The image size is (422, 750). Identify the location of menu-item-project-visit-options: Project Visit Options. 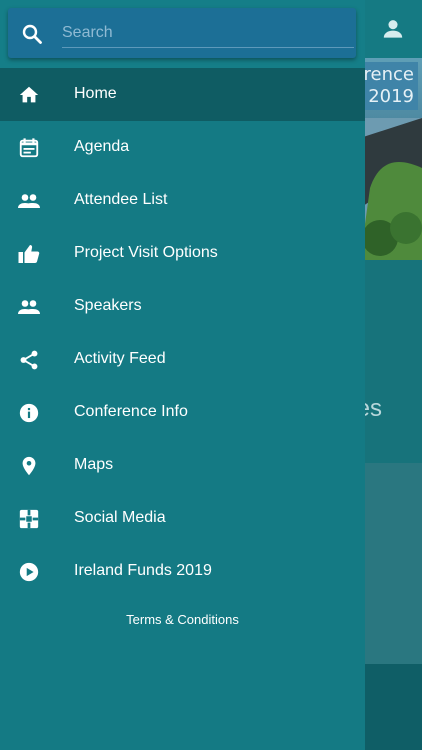
(182, 253).